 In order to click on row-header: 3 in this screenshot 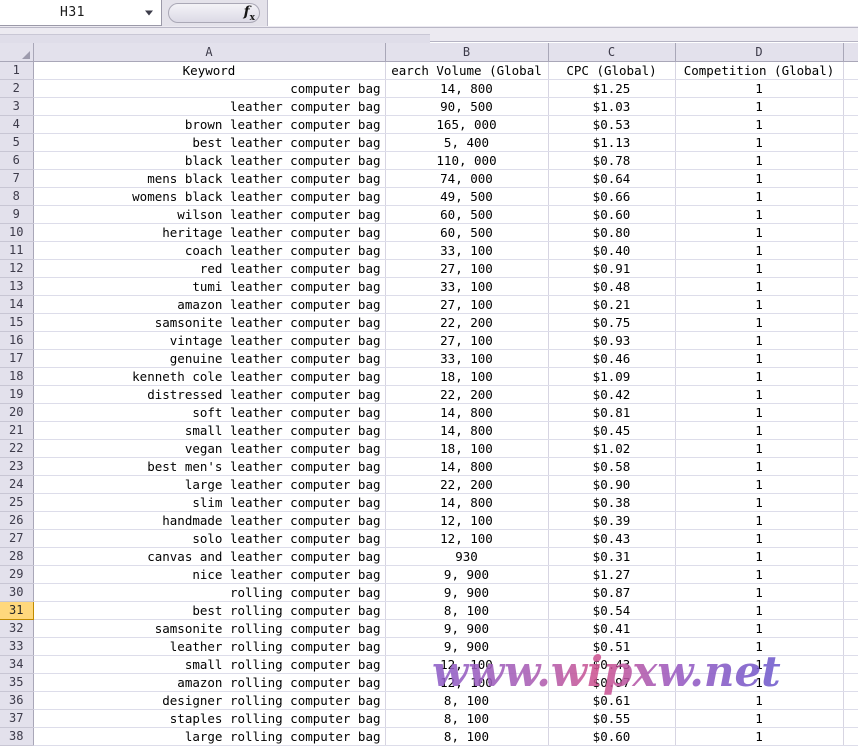, I will do `click(17, 106)`.